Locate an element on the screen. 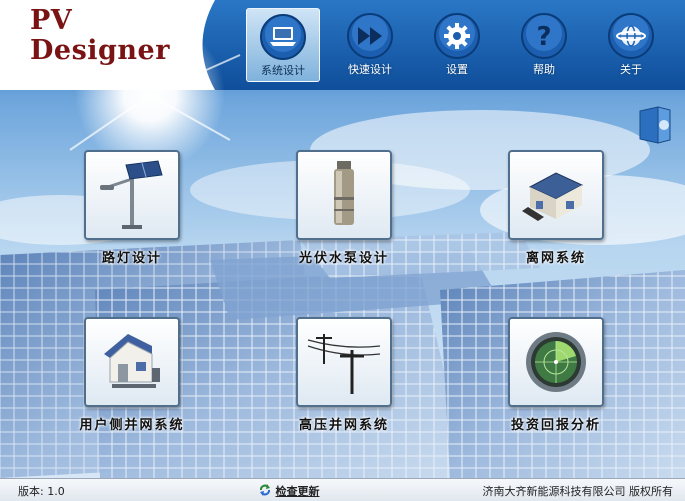 Image resolution: width=685 pixels, height=501 pixels. tile-label-street-light: 路灯设计 is located at coordinates (132, 258).